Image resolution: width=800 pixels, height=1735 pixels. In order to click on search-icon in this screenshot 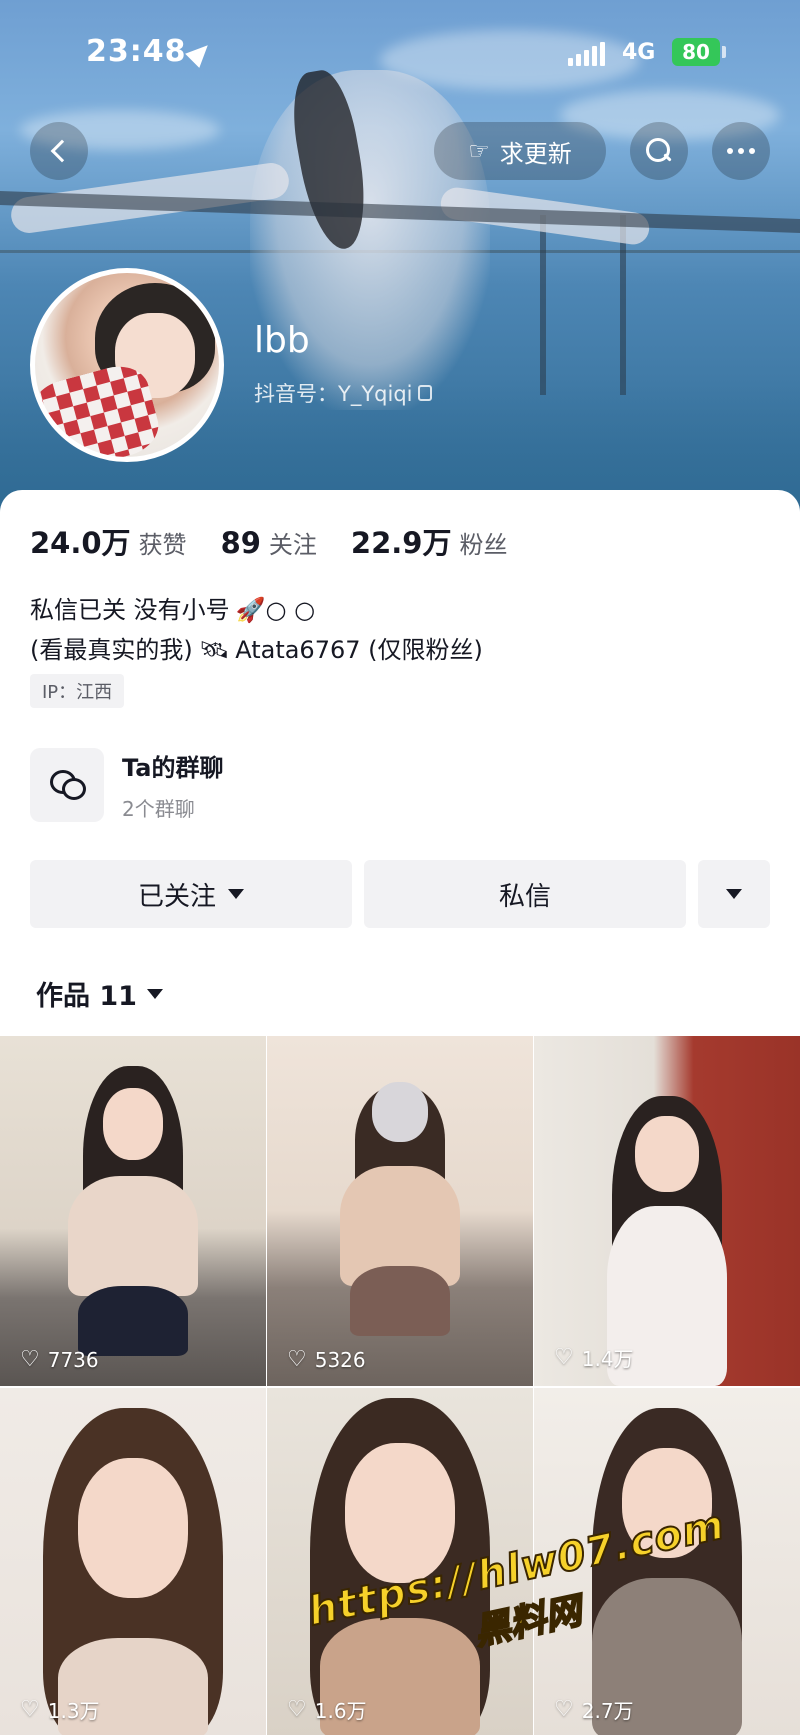, I will do `click(659, 151)`.